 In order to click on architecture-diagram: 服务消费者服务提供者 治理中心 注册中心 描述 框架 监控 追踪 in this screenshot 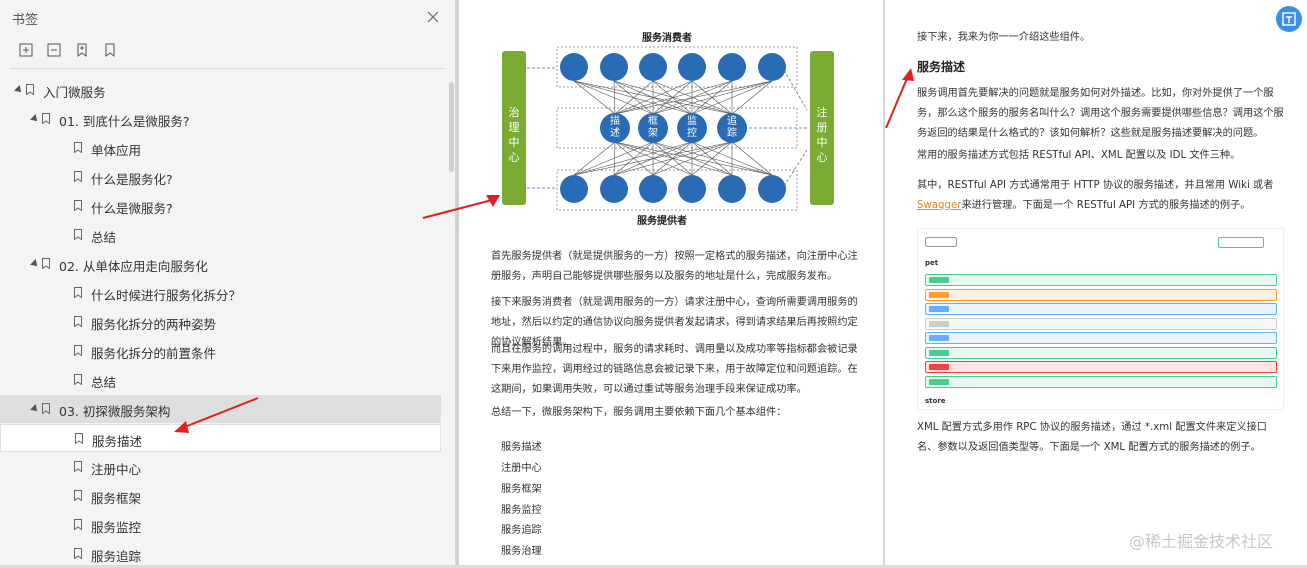, I will do `click(668, 129)`.